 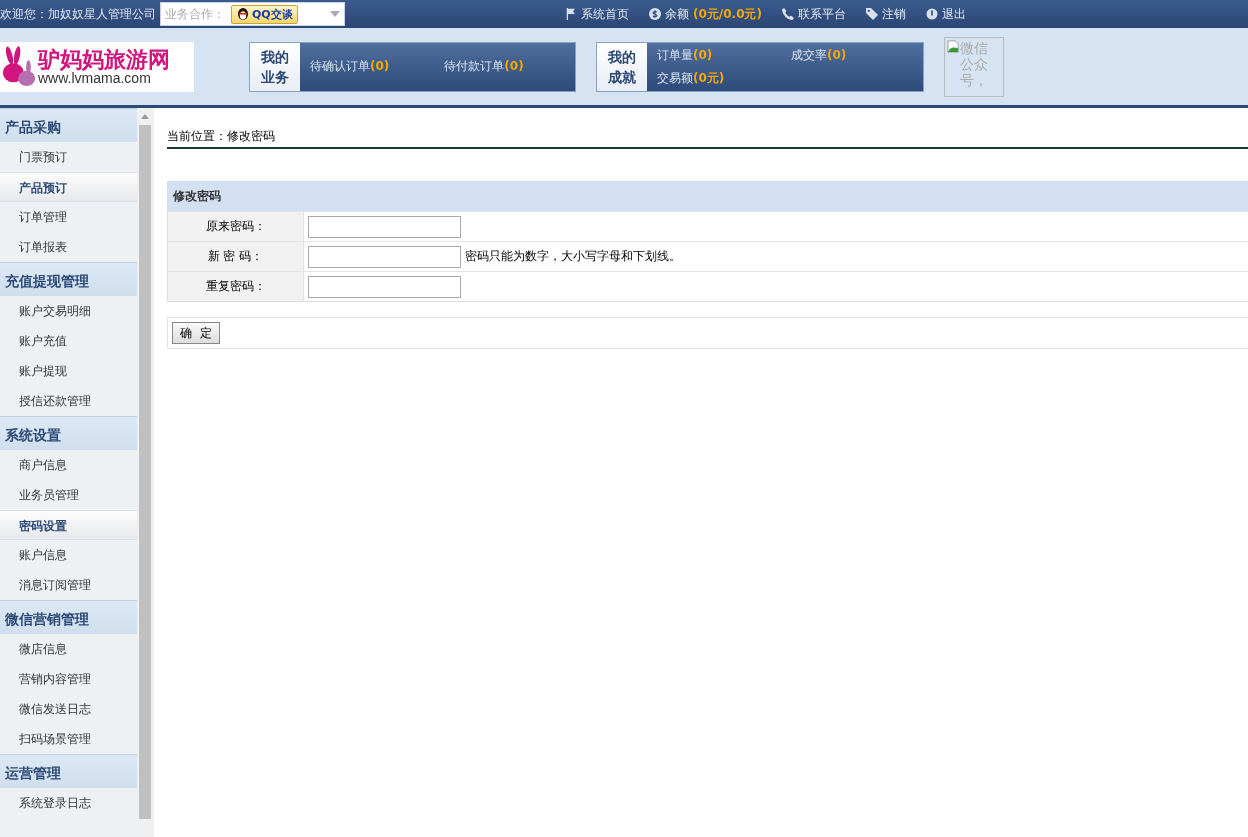 I want to click on scroll-up-icon, so click(x=145, y=116).